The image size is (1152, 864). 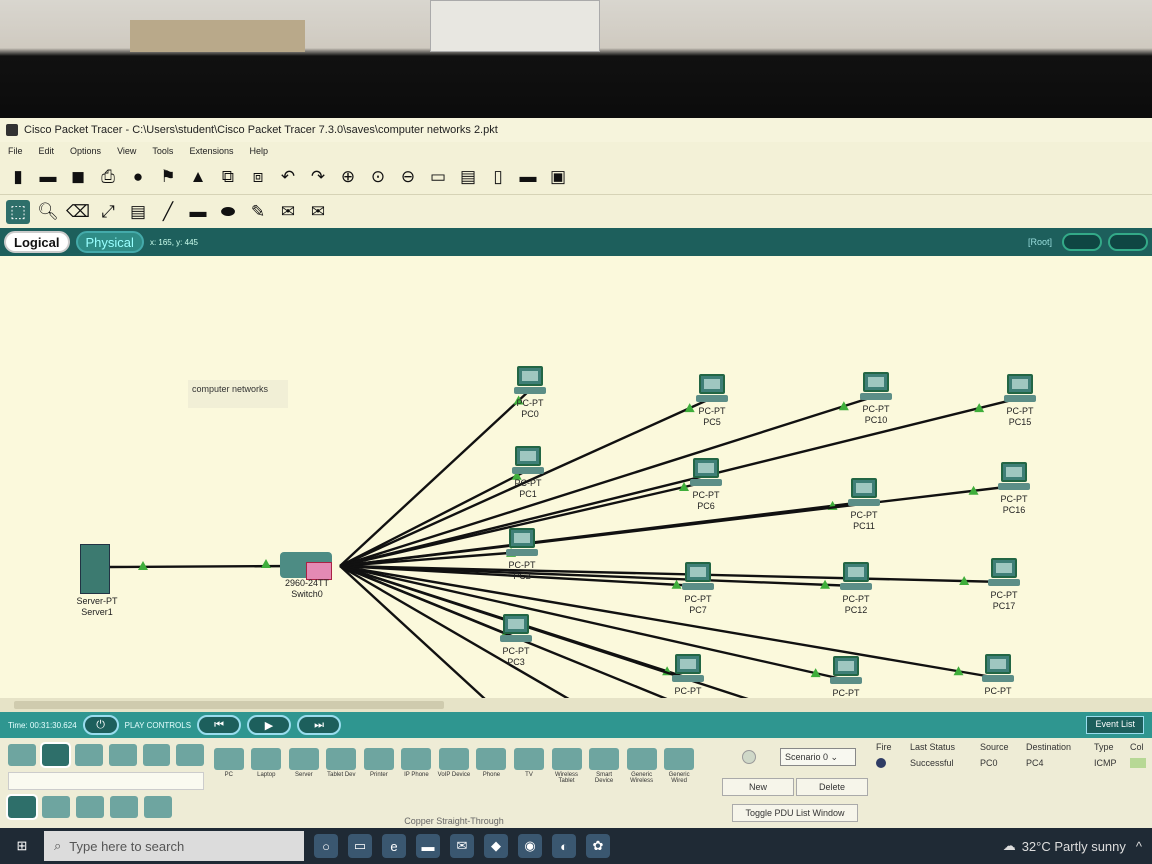 What do you see at coordinates (124, 807) in the screenshot?
I see `industrial-icon` at bounding box center [124, 807].